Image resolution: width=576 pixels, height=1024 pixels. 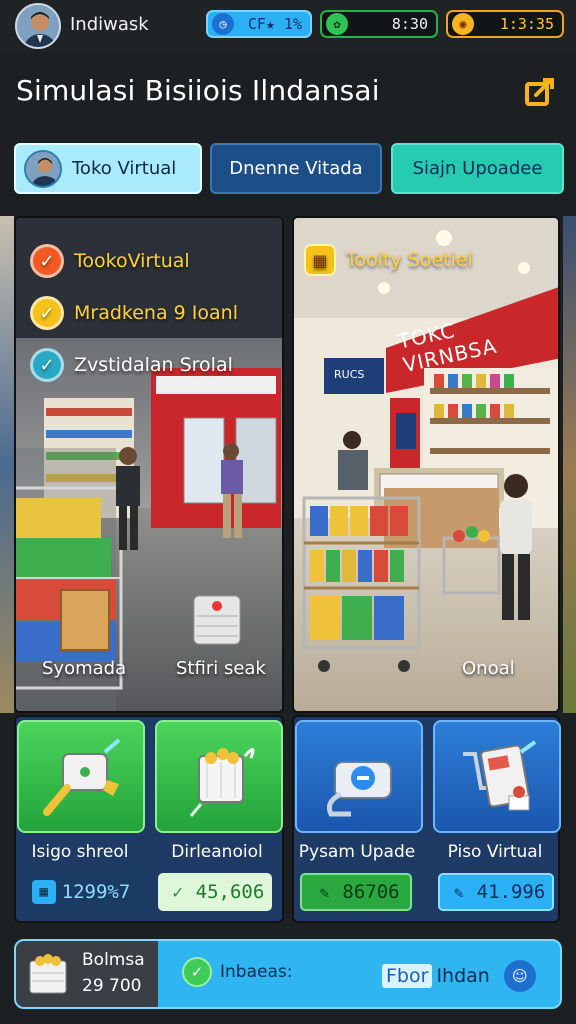 I want to click on checklist-label: Mradkena 9 Ioanl, so click(x=156, y=313).